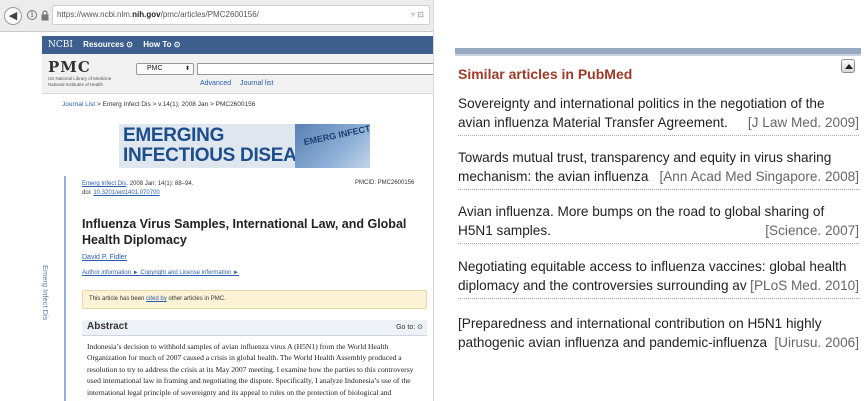 Image resolution: width=866 pixels, height=401 pixels. I want to click on doi-label: doi:, so click(88, 193).